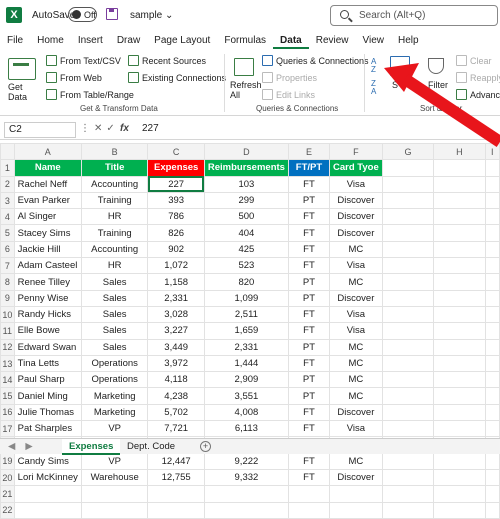 This screenshot has width=500, height=519. Describe the element at coordinates (7, 184) in the screenshot. I see `row-number: 2` at that location.